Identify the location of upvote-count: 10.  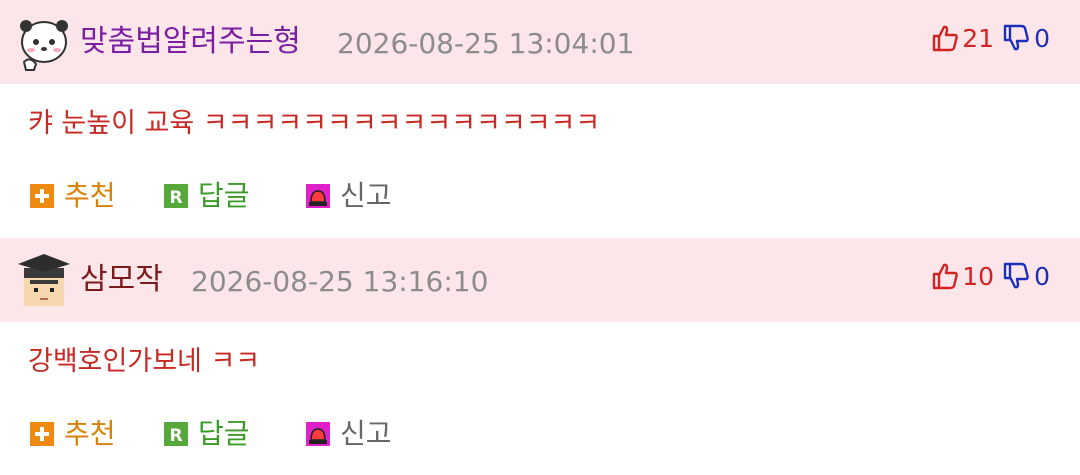
(978, 276).